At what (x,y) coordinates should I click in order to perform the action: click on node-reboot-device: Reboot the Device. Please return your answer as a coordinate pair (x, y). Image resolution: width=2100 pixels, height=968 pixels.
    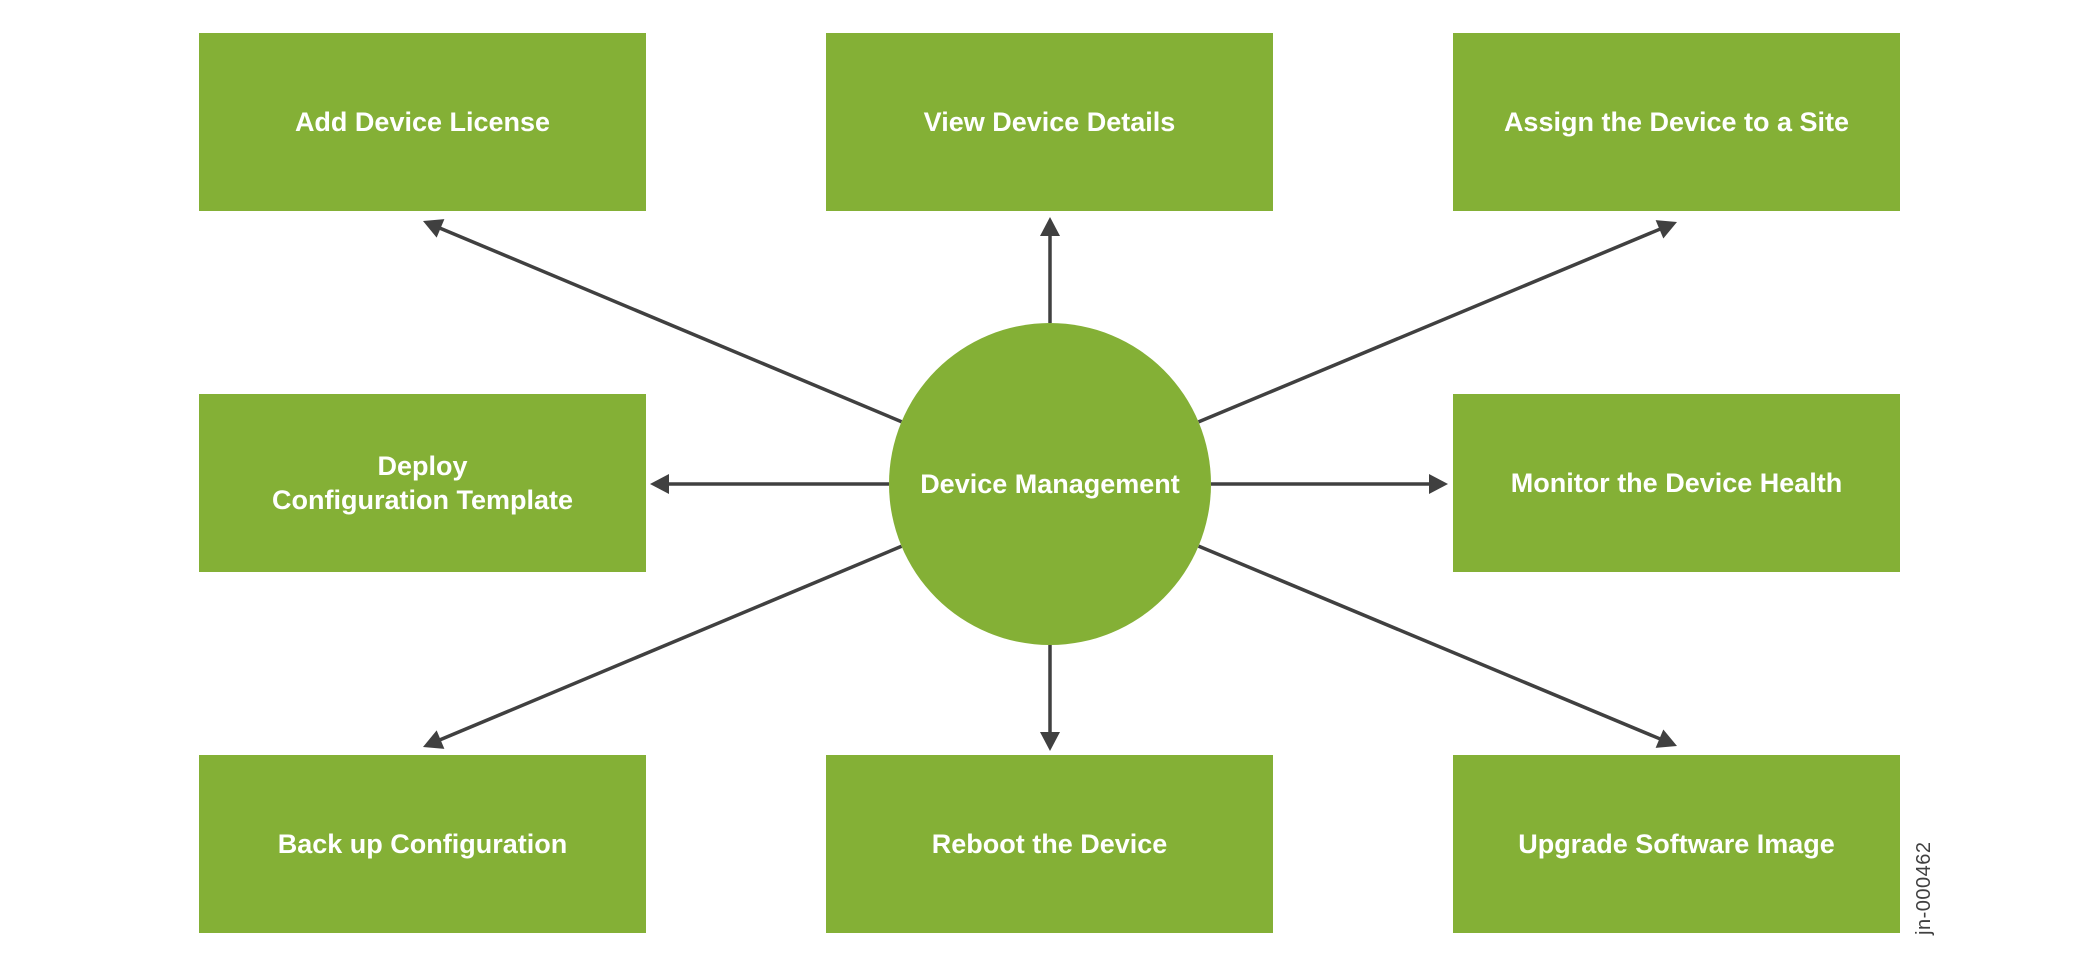
    Looking at the image, I should click on (1049, 844).